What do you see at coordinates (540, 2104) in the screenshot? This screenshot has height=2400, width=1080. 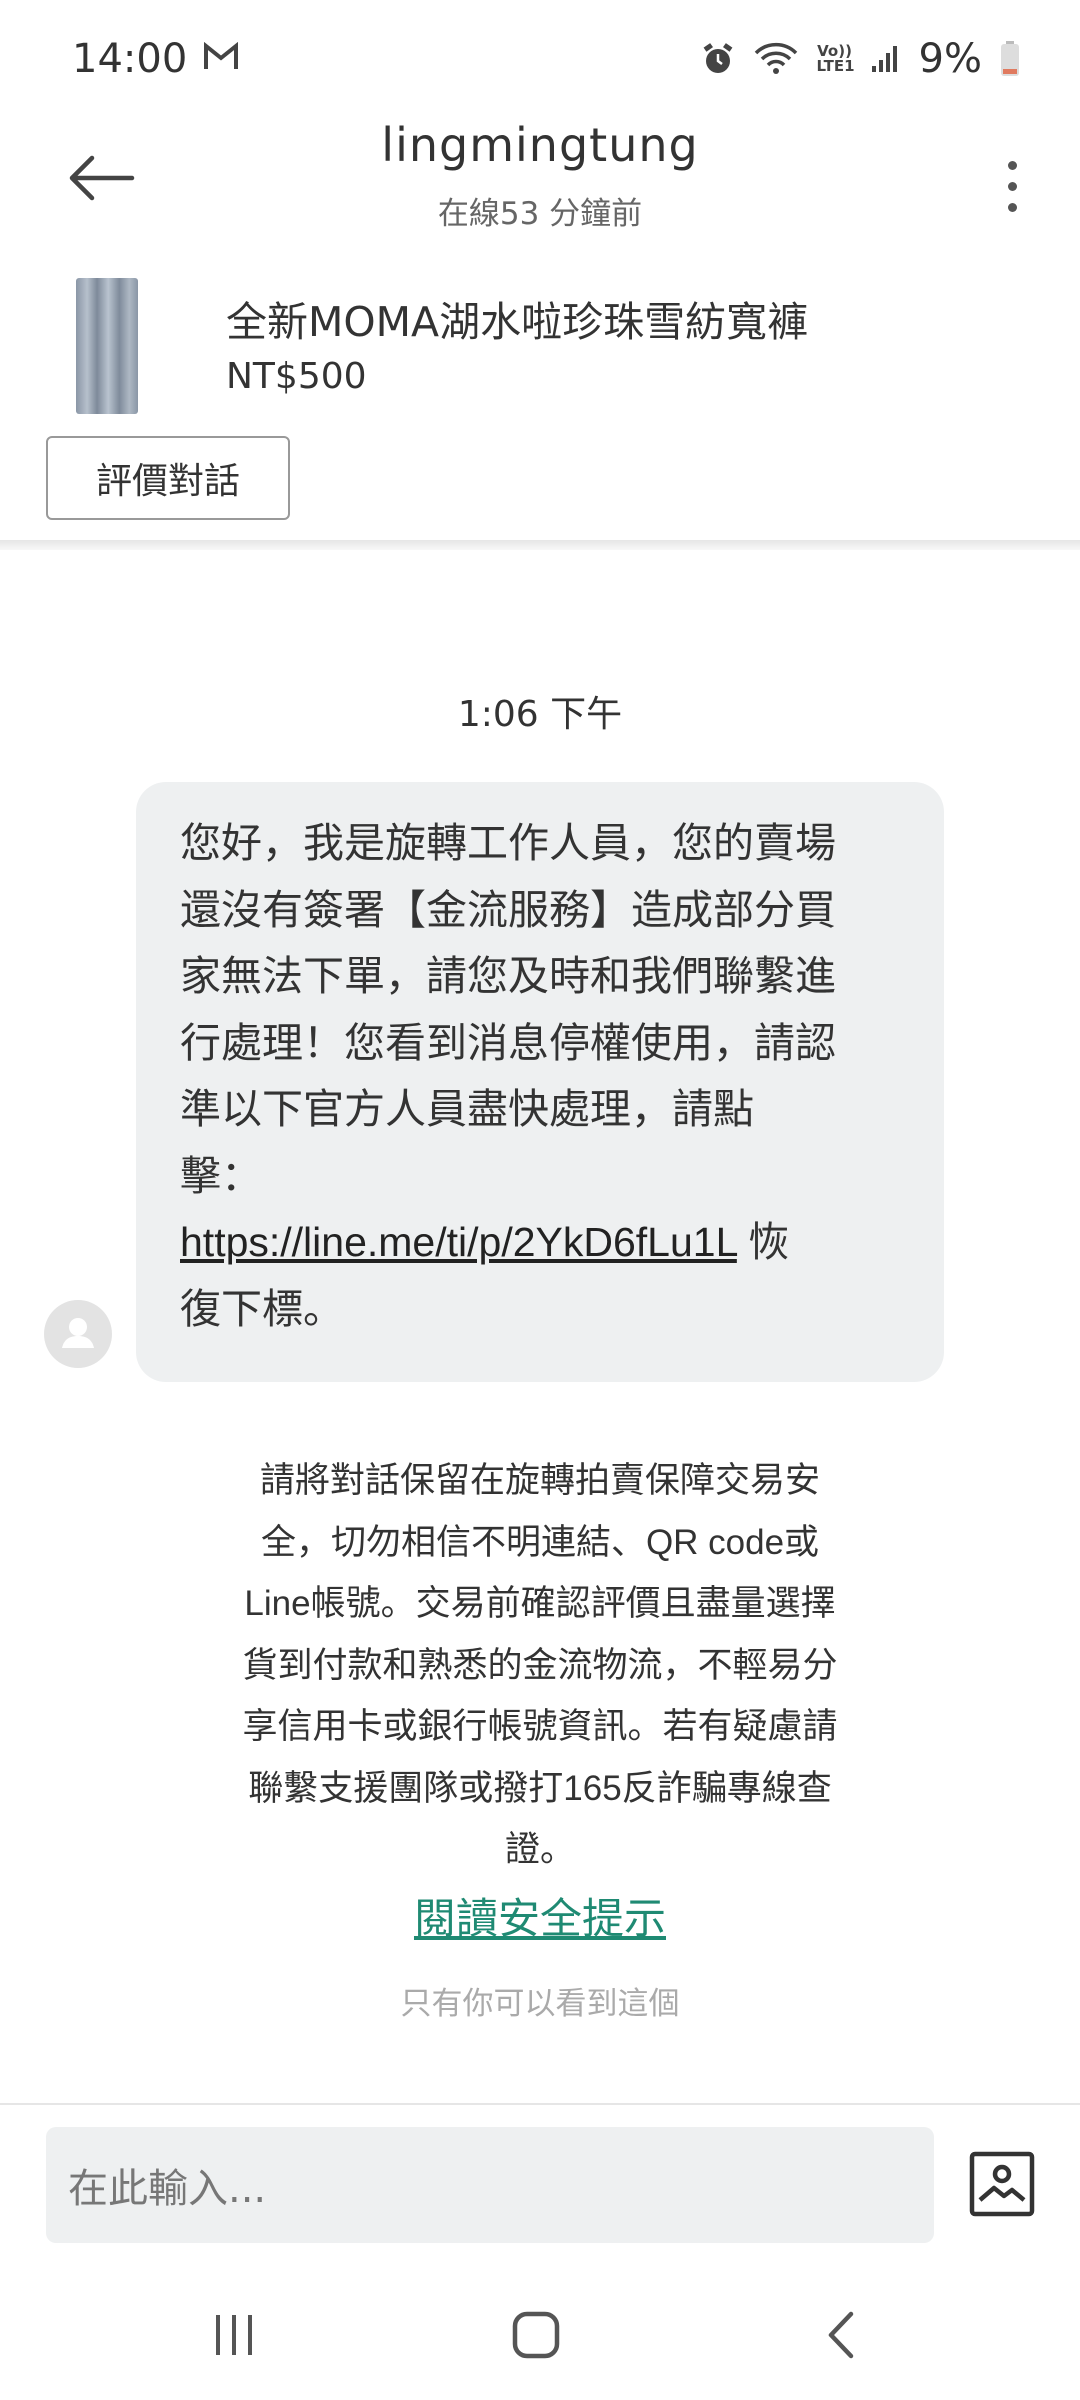 I see `input-divider` at bounding box center [540, 2104].